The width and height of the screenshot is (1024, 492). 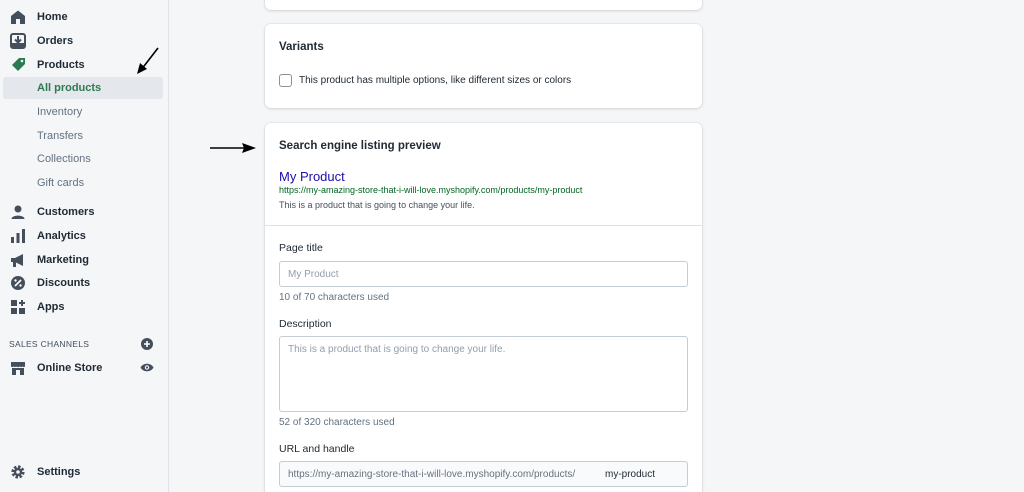 I want to click on page-title-input: My Product, so click(x=483, y=274).